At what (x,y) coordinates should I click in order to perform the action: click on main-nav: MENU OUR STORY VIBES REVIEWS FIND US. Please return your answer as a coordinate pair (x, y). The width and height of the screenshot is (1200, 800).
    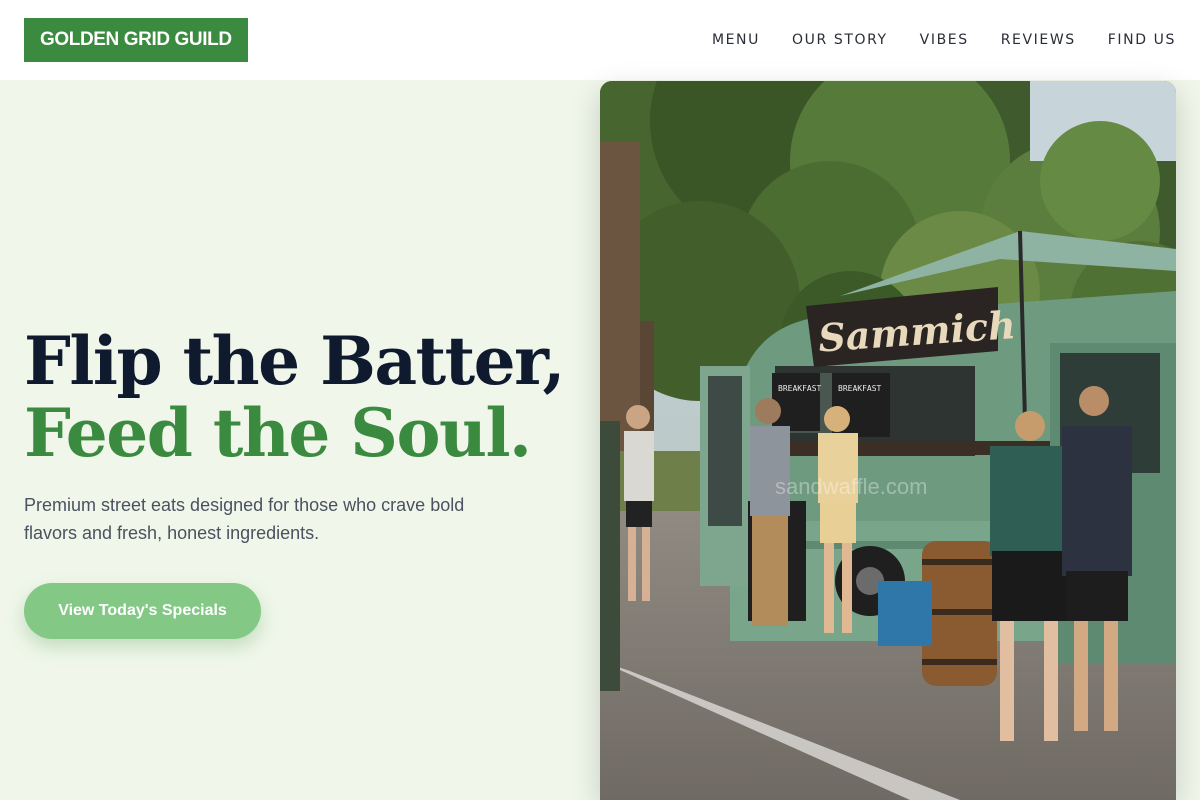
    Looking at the image, I should click on (944, 40).